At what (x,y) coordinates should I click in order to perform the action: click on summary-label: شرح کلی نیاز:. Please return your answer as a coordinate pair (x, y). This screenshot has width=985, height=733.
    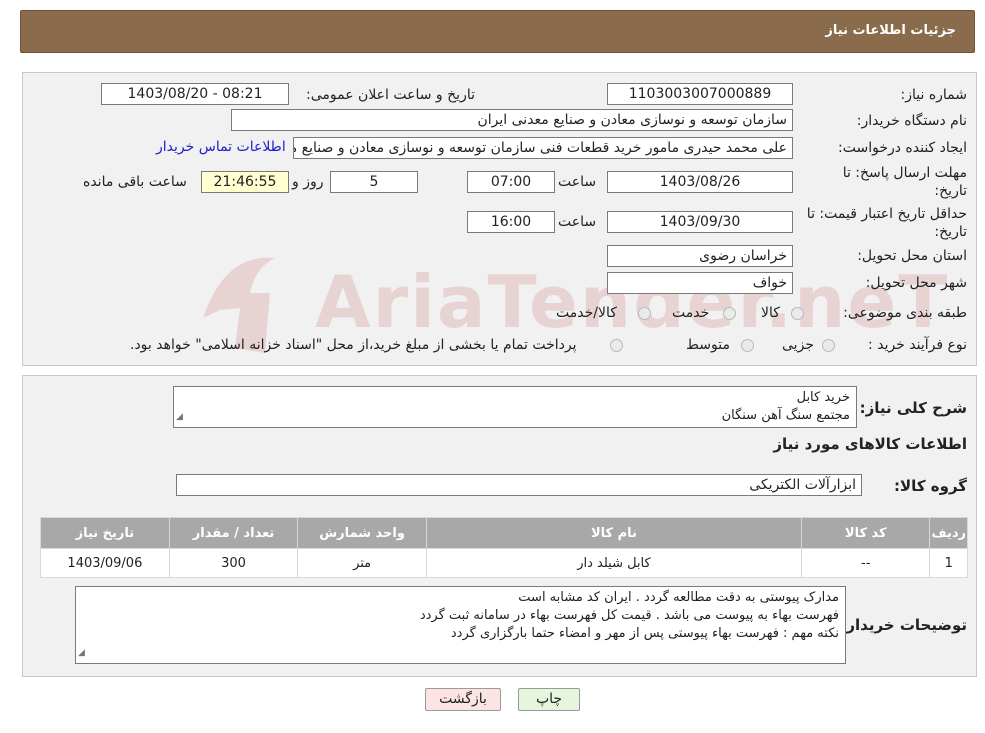
    Looking at the image, I should click on (913, 408).